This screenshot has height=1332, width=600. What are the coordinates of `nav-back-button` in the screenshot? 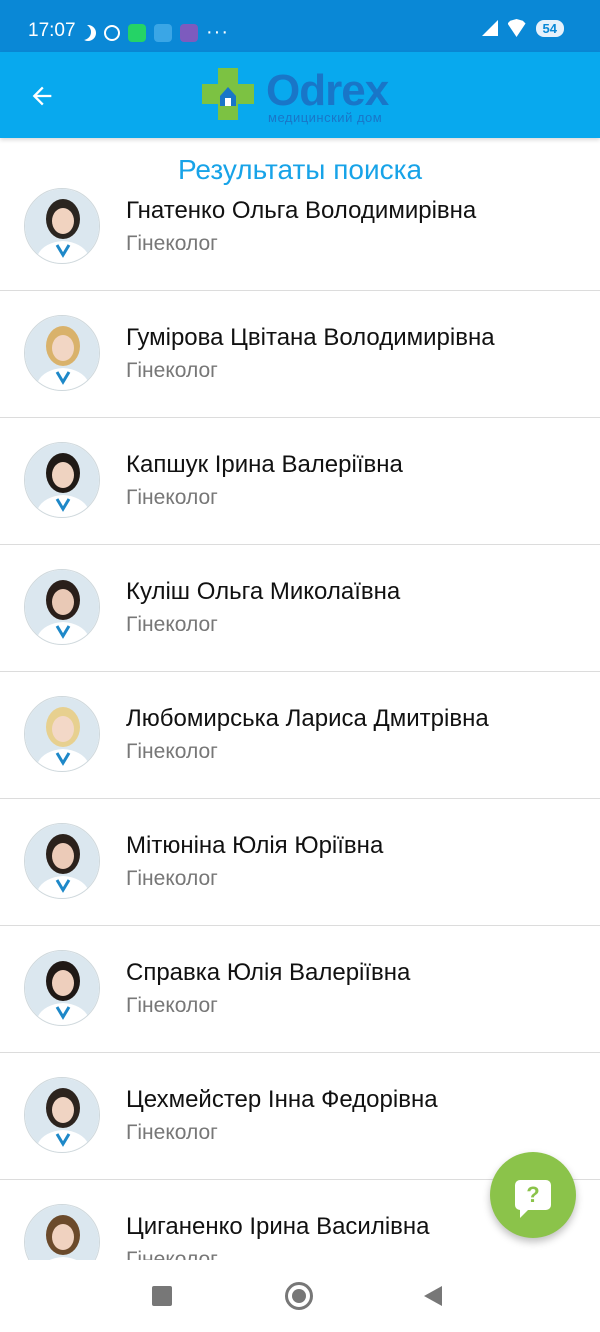 It's located at (433, 1296).